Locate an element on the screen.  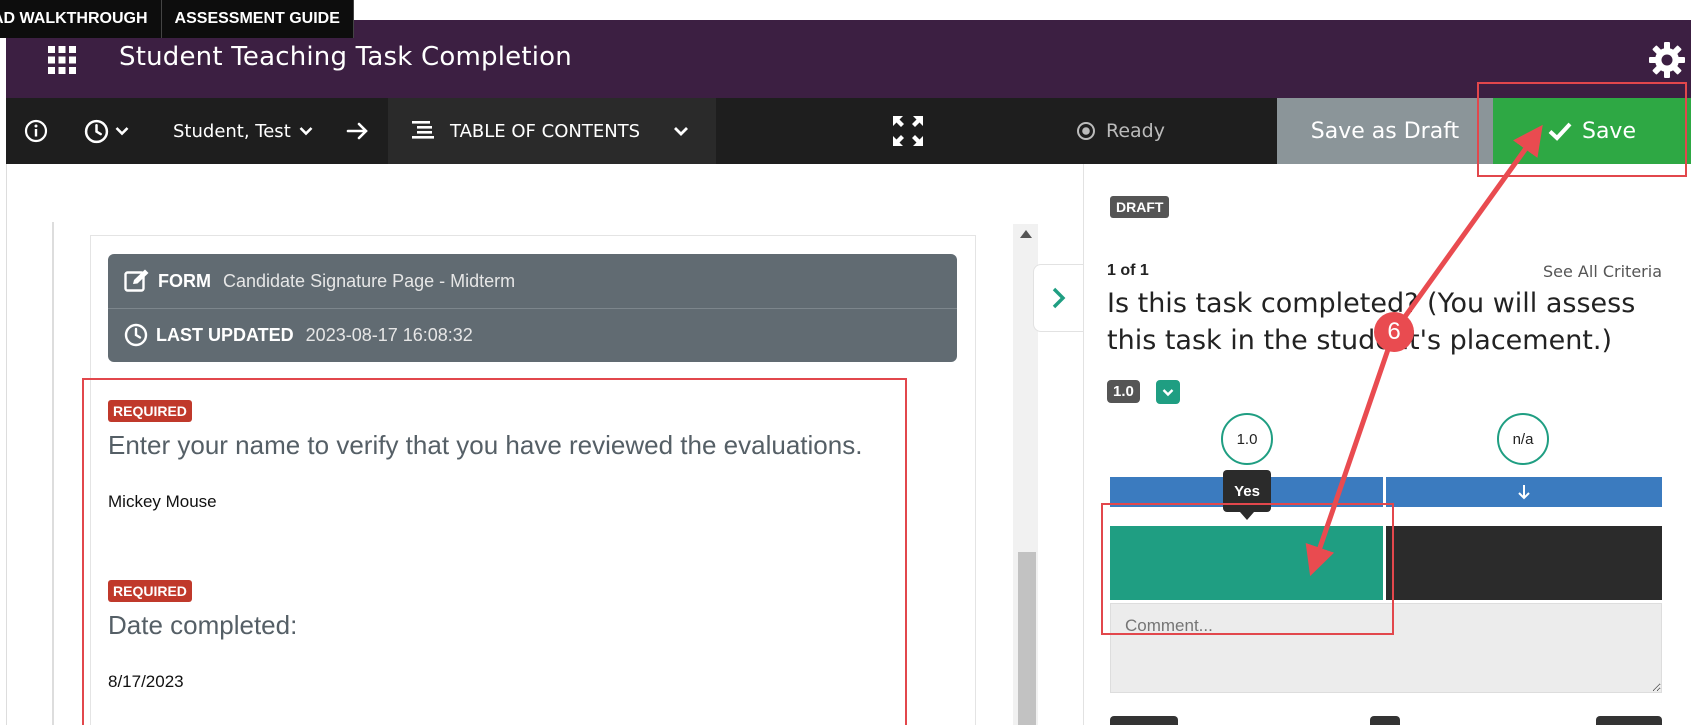
form-name: Candidate Signature Page - Midterm is located at coordinates (369, 280).